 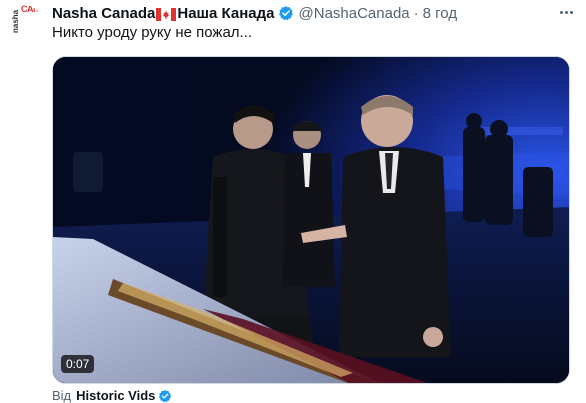 What do you see at coordinates (31, 9) in the screenshot?
I see `avatar-logo-main-text: CANADA` at bounding box center [31, 9].